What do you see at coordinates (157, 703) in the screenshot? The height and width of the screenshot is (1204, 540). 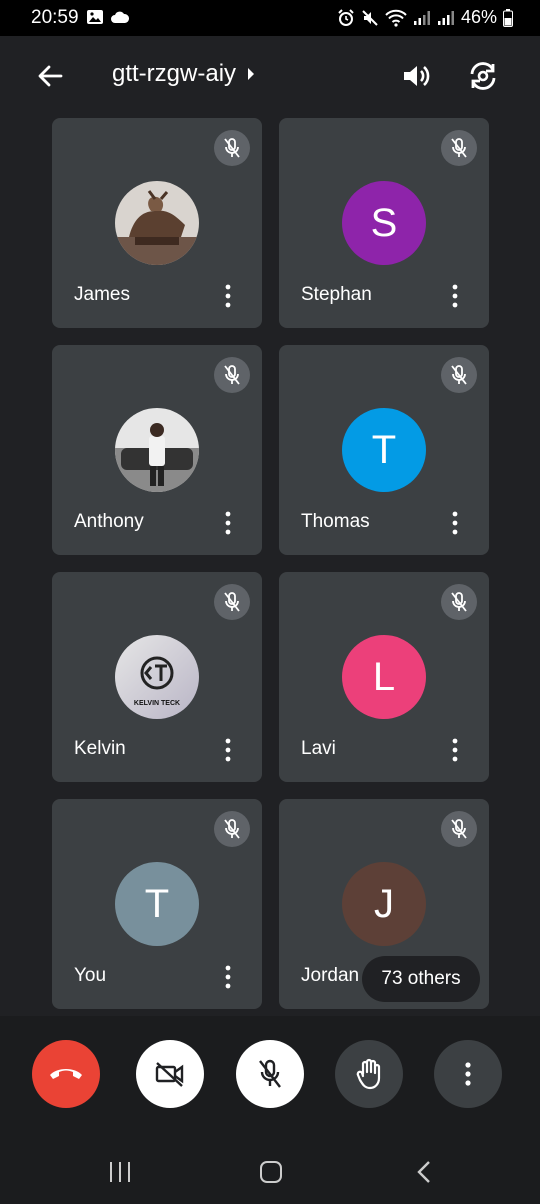 I see `svg-text: KELVIN TECK` at bounding box center [157, 703].